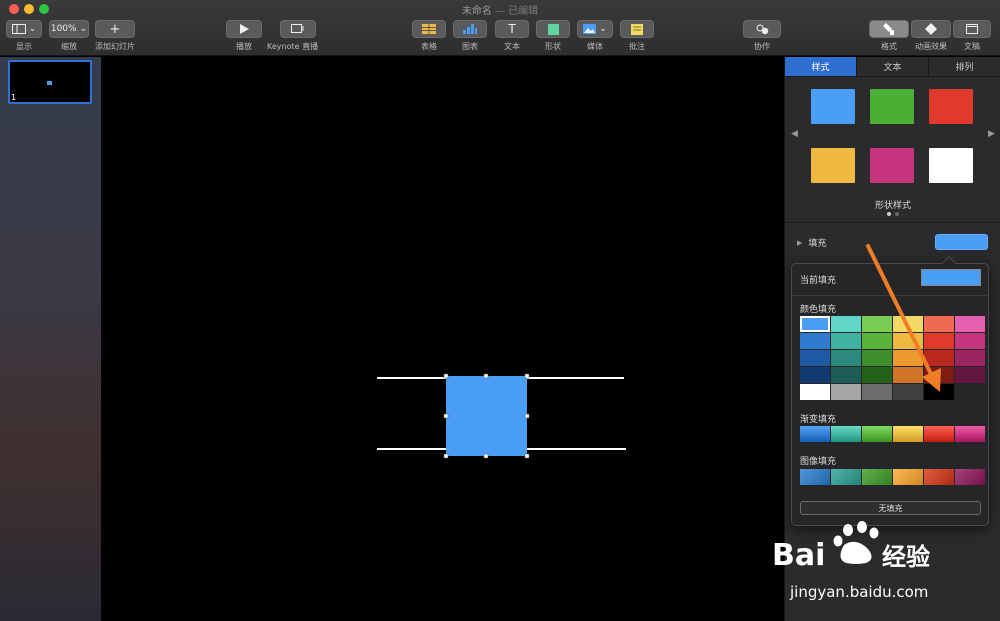  I want to click on baidu-watermark: Bai 经验 jingyan.baidu.com, so click(865, 565).